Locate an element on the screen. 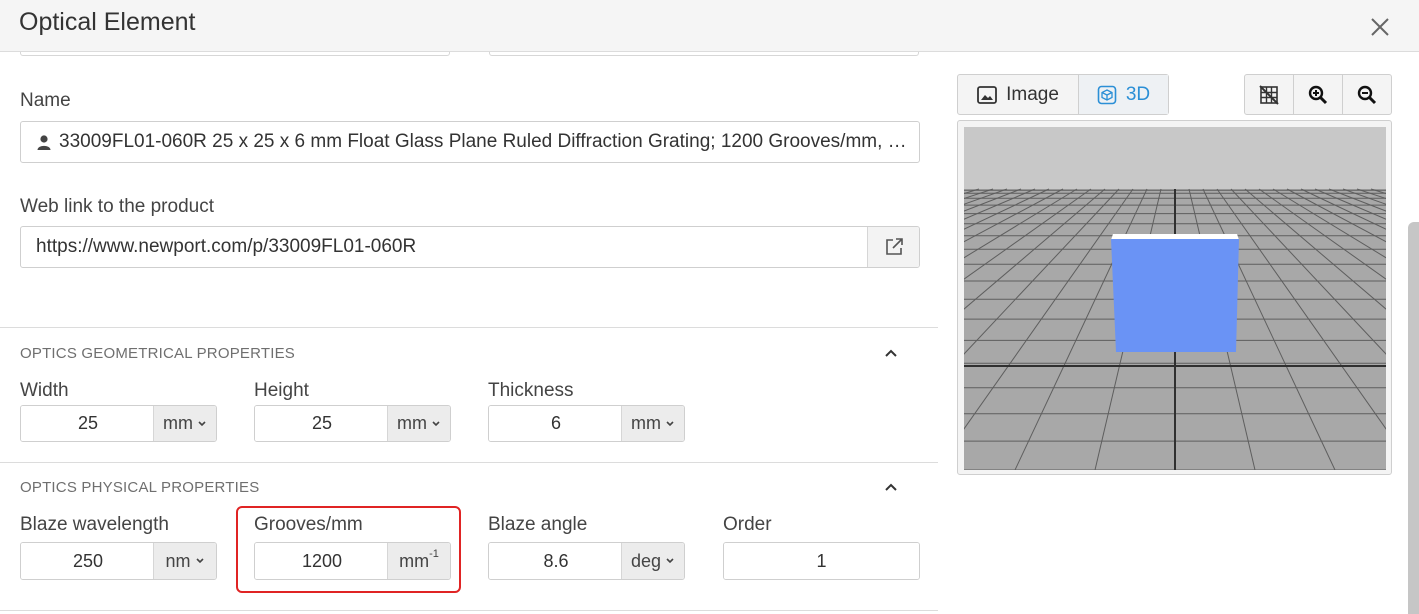 This screenshot has width=1419, height=614. width-input: 25 is located at coordinates (88, 423).